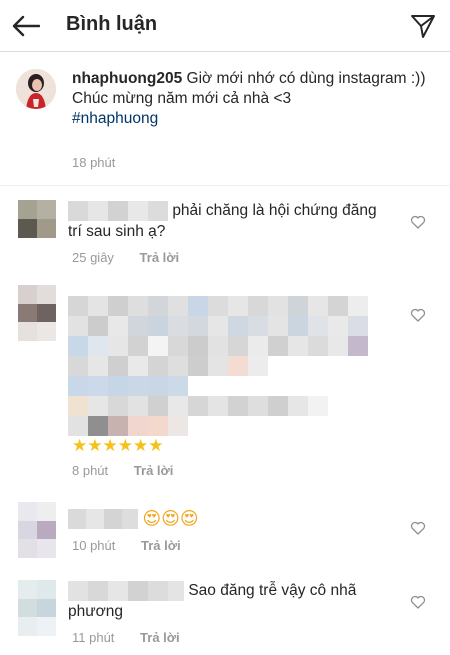 The image size is (450, 655). Describe the element at coordinates (93, 257) in the screenshot. I see `comment-time: 25 giây` at that location.